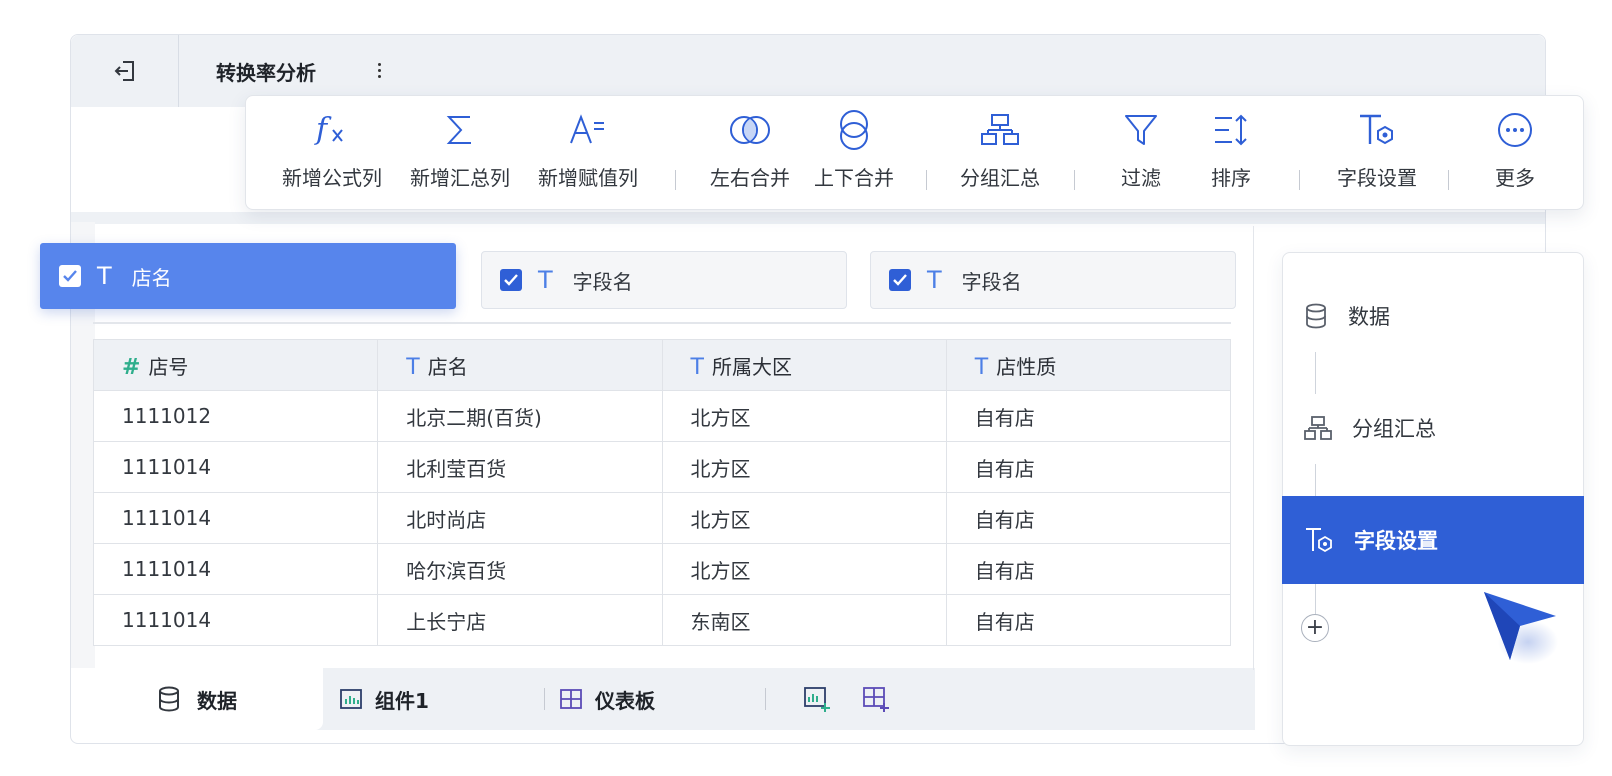  I want to click on table-cell: 1111012, so click(235, 416).